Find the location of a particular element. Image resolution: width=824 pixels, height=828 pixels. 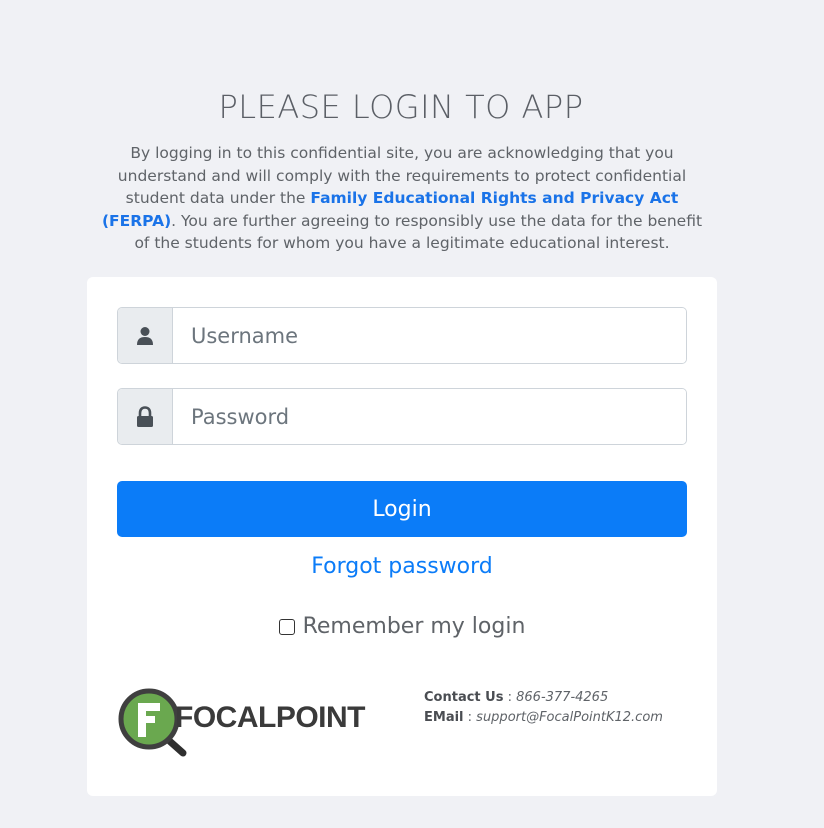

remember-login: Remember my login is located at coordinates (402, 626).